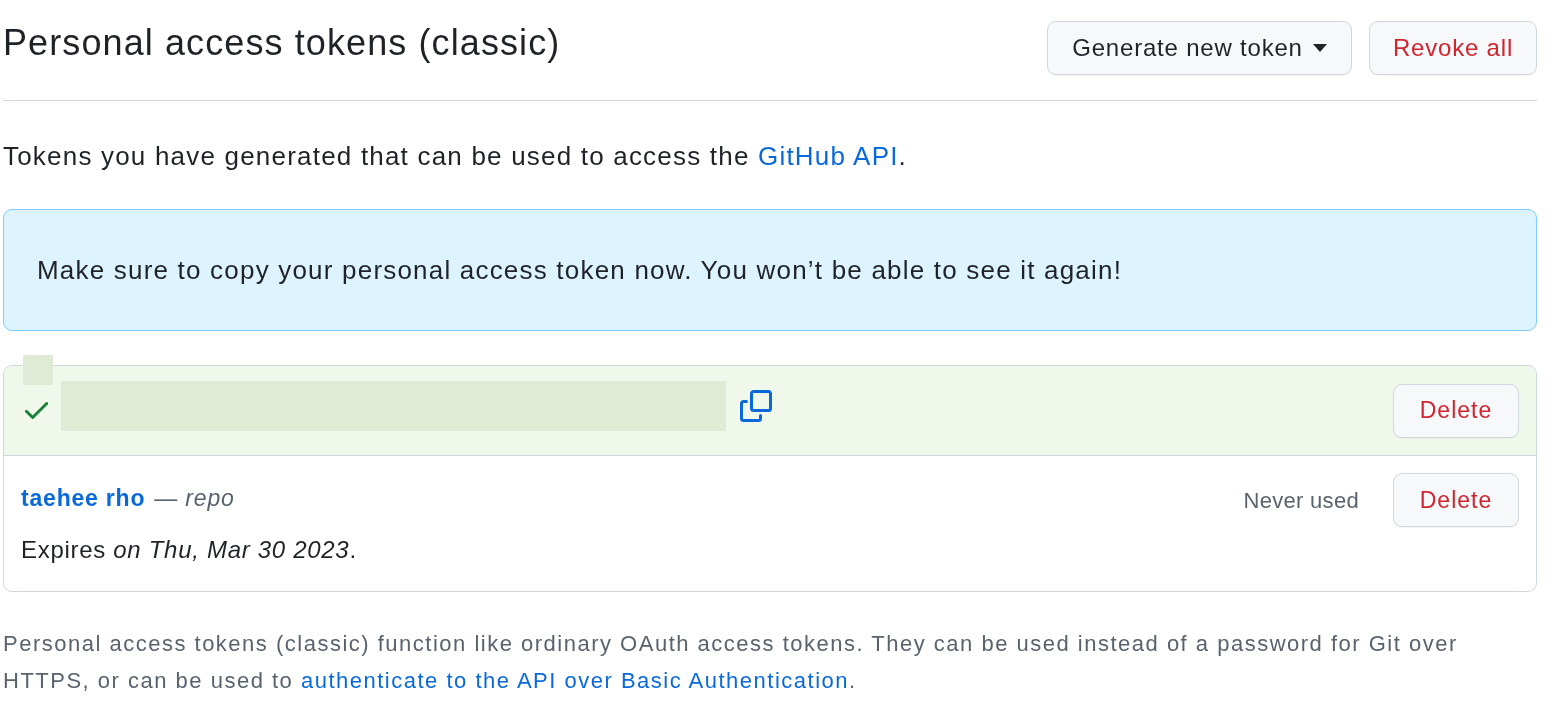  Describe the element at coordinates (1319, 48) in the screenshot. I see `caret-icon` at that location.